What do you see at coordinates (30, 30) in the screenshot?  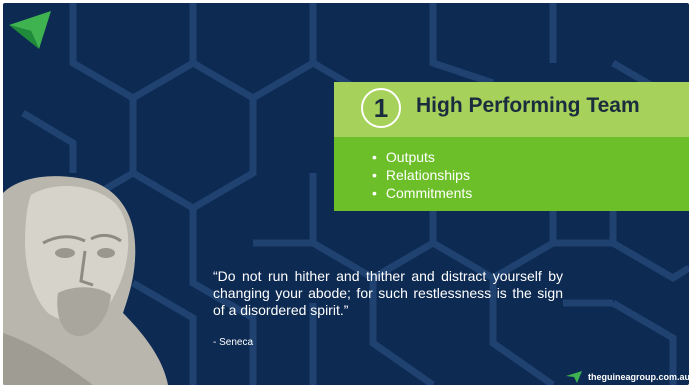 I see `green-arrow-logo-icon` at bounding box center [30, 30].